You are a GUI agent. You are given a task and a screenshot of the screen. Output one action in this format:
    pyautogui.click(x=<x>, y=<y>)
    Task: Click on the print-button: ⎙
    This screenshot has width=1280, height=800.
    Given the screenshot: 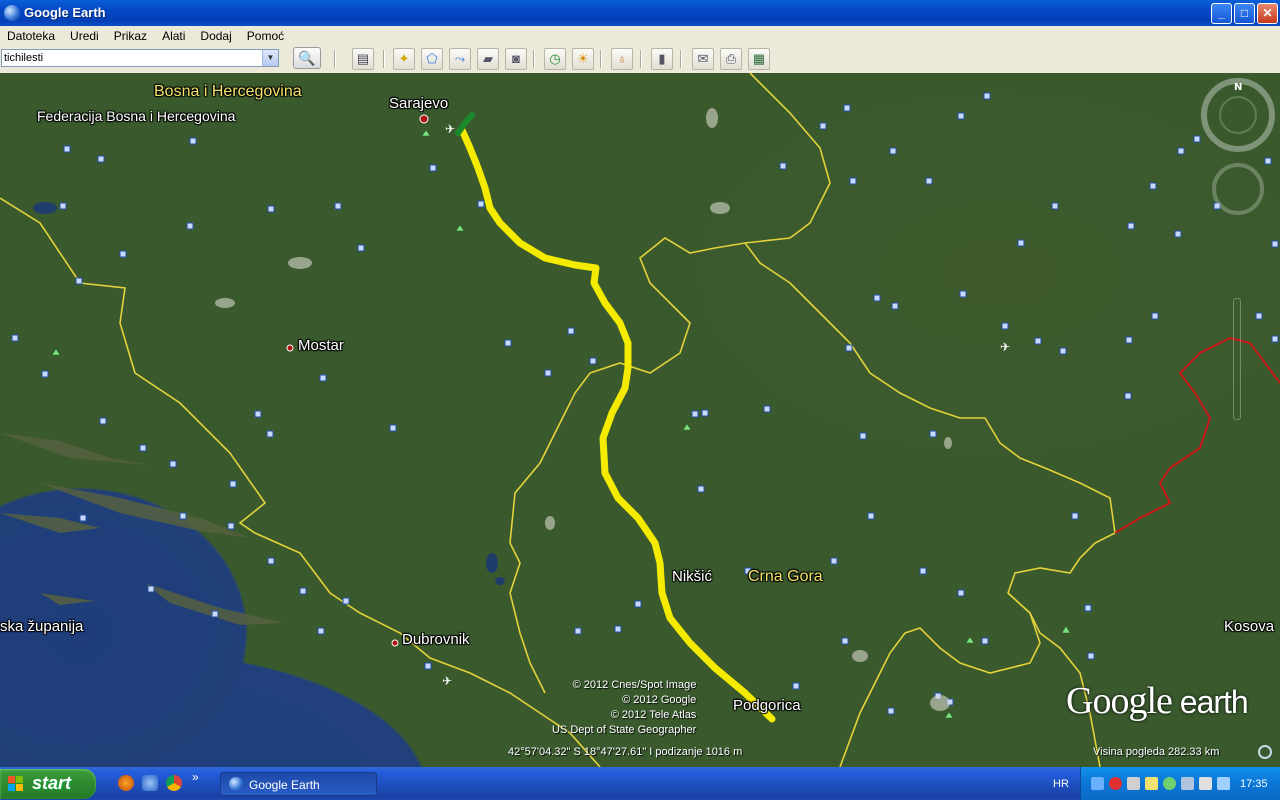 What is the action you would take?
    pyautogui.click(x=731, y=59)
    